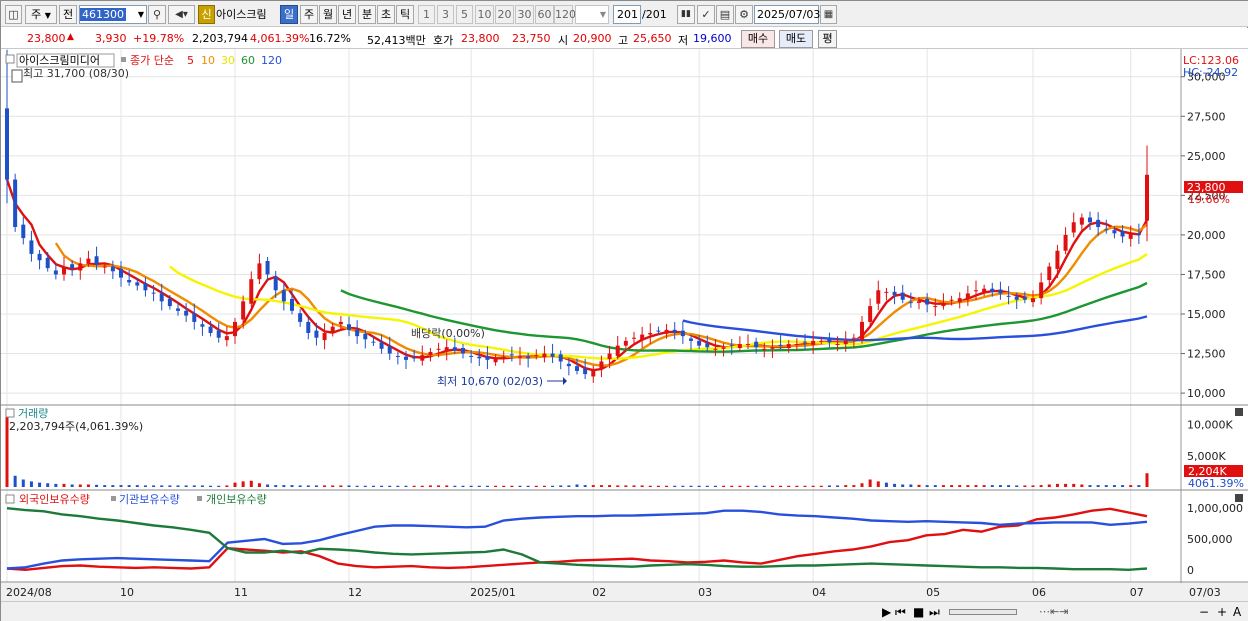  Describe the element at coordinates (627, 14) in the screenshot. I see `count-field: 201` at that location.